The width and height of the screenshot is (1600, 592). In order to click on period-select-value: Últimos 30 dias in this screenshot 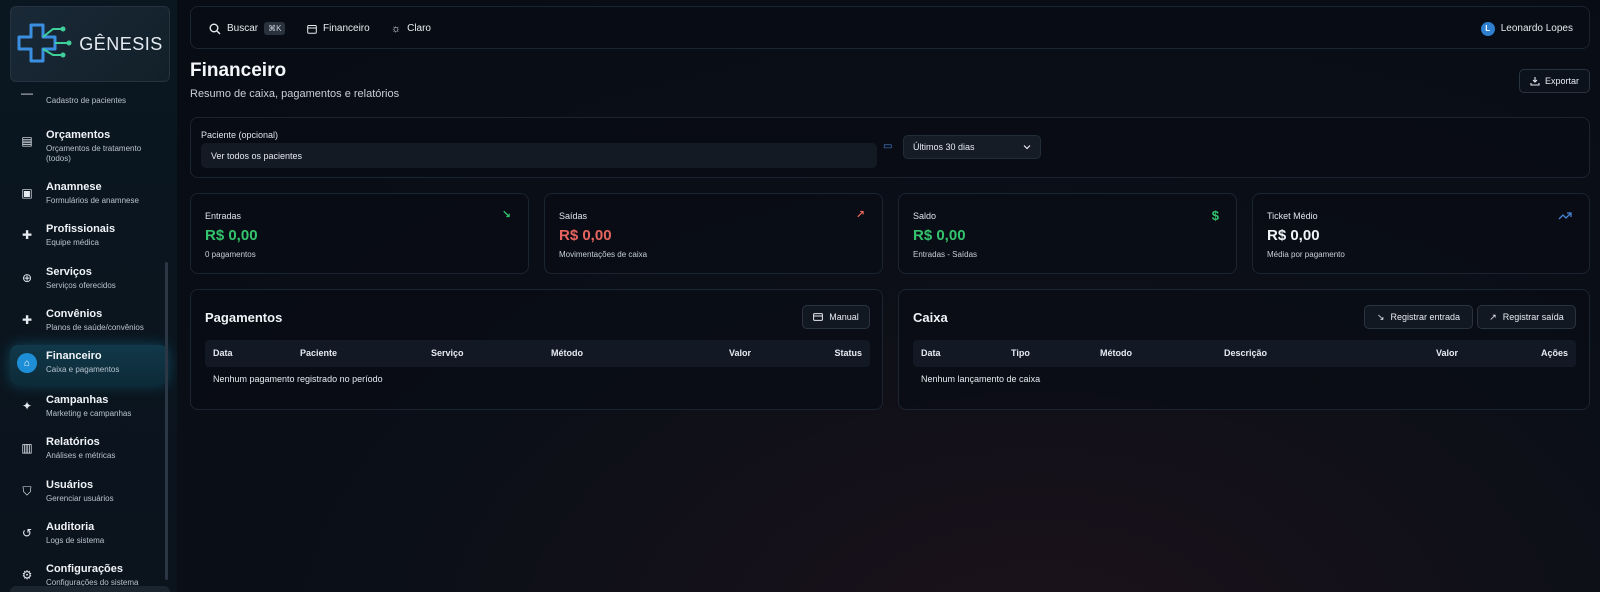, I will do `click(944, 147)`.